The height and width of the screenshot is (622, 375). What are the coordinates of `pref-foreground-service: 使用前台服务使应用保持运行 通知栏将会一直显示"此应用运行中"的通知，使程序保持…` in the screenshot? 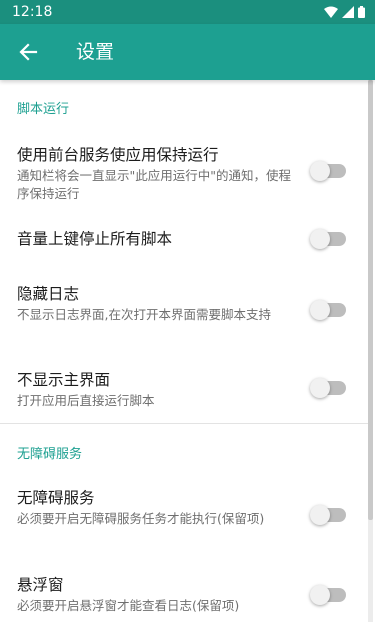 It's located at (184, 169).